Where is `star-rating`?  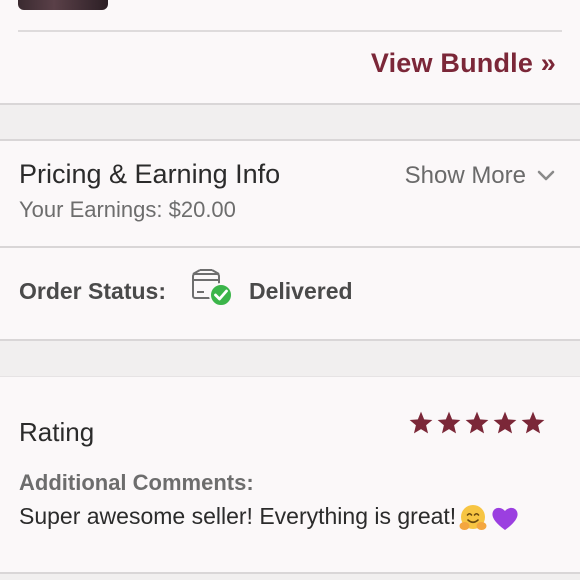 star-rating is located at coordinates (477, 423).